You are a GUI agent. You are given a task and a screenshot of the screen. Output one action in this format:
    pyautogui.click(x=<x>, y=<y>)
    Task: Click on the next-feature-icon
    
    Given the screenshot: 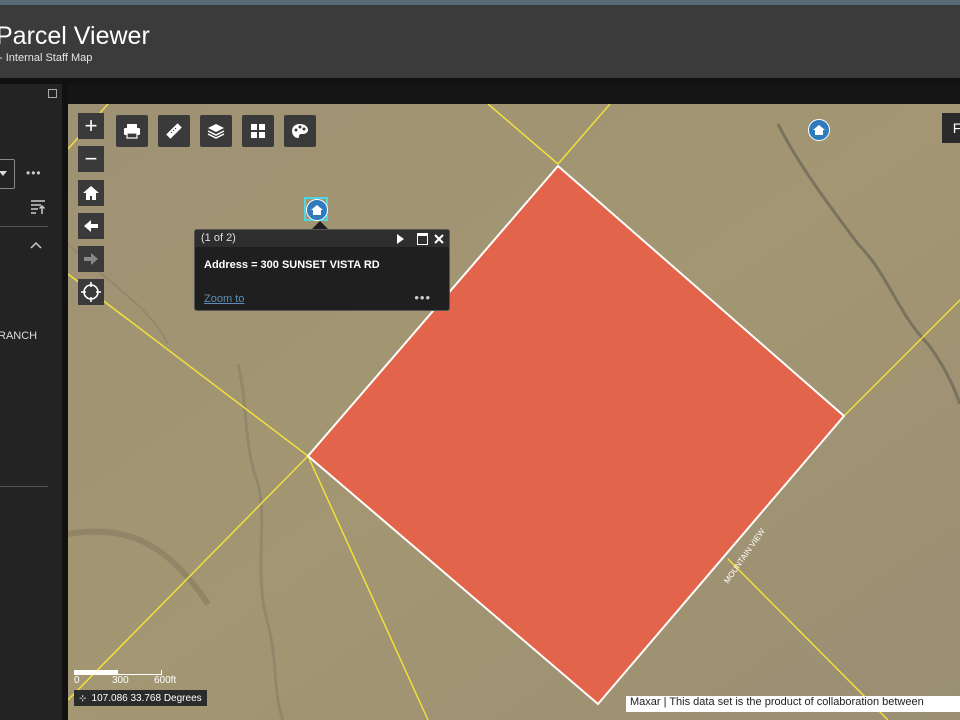 What is the action you would take?
    pyautogui.click(x=400, y=239)
    